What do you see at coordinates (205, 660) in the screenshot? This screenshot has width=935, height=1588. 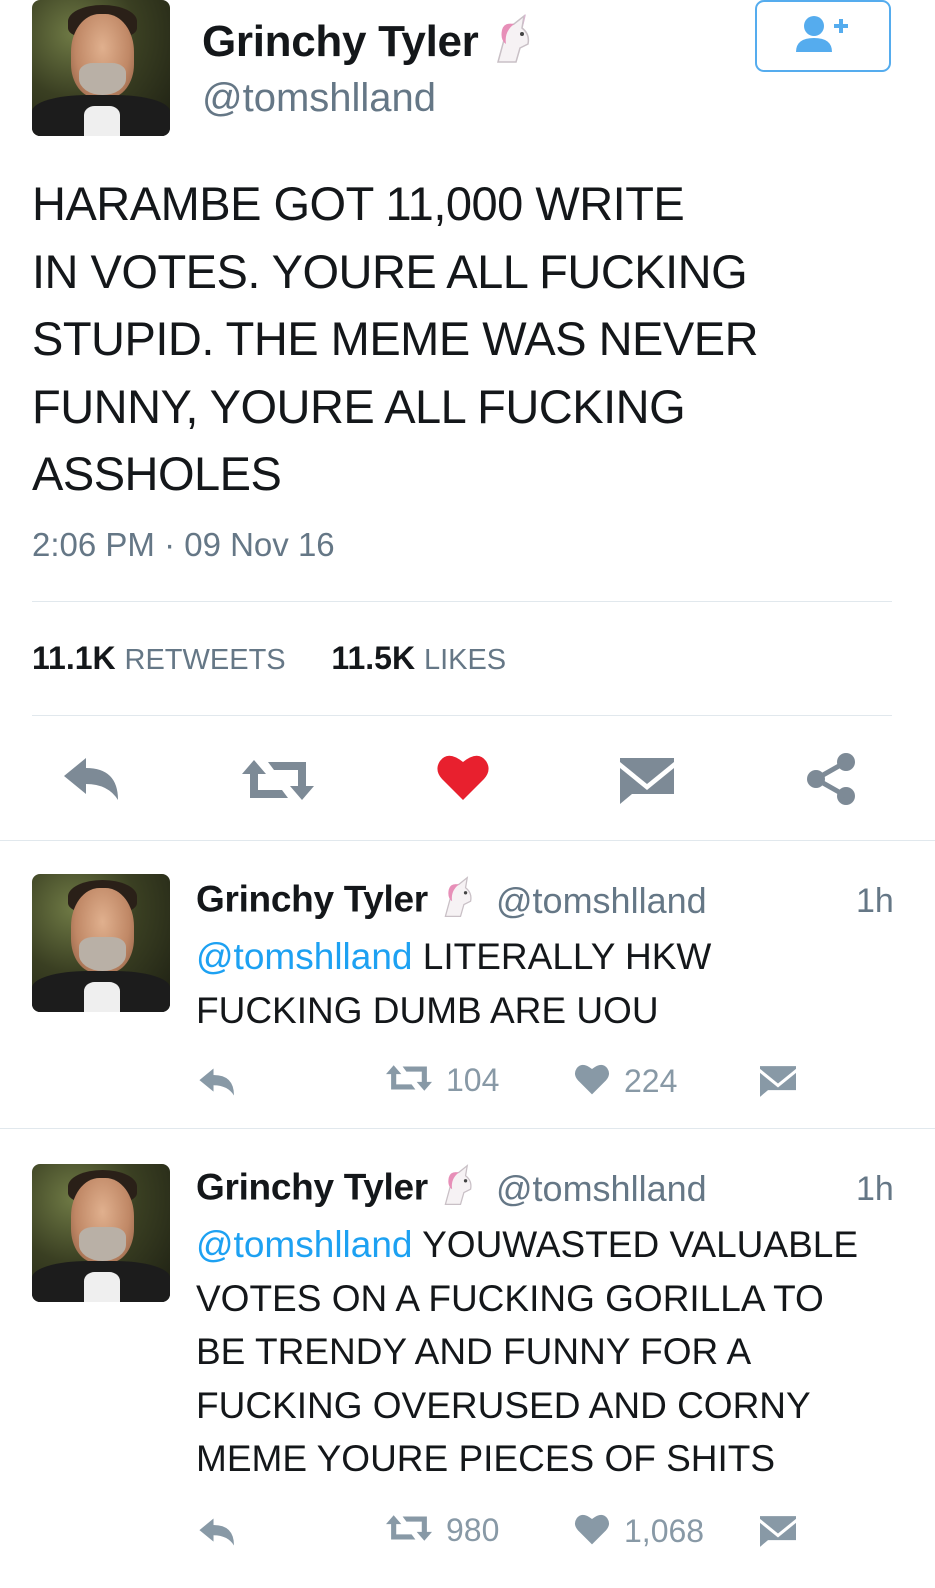 I see `retweets-label: RETWEETS` at bounding box center [205, 660].